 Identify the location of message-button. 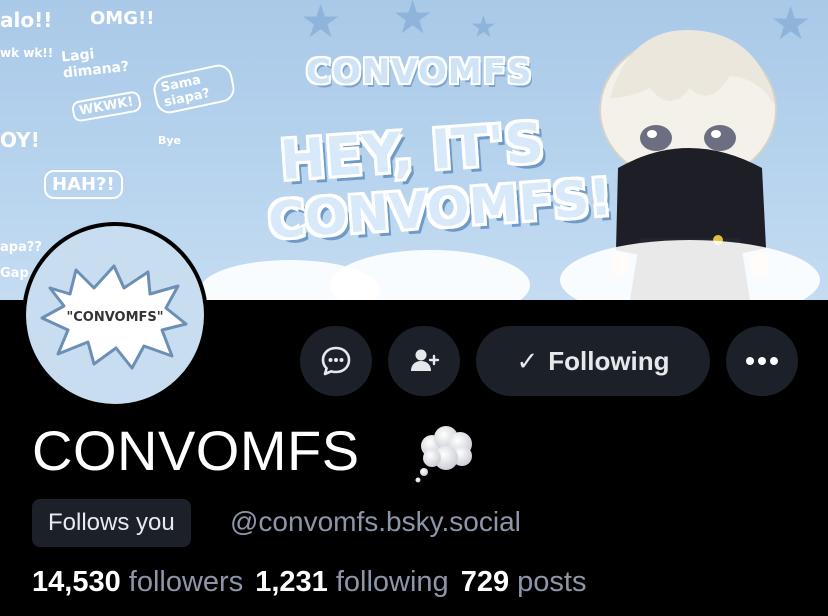
(336, 361).